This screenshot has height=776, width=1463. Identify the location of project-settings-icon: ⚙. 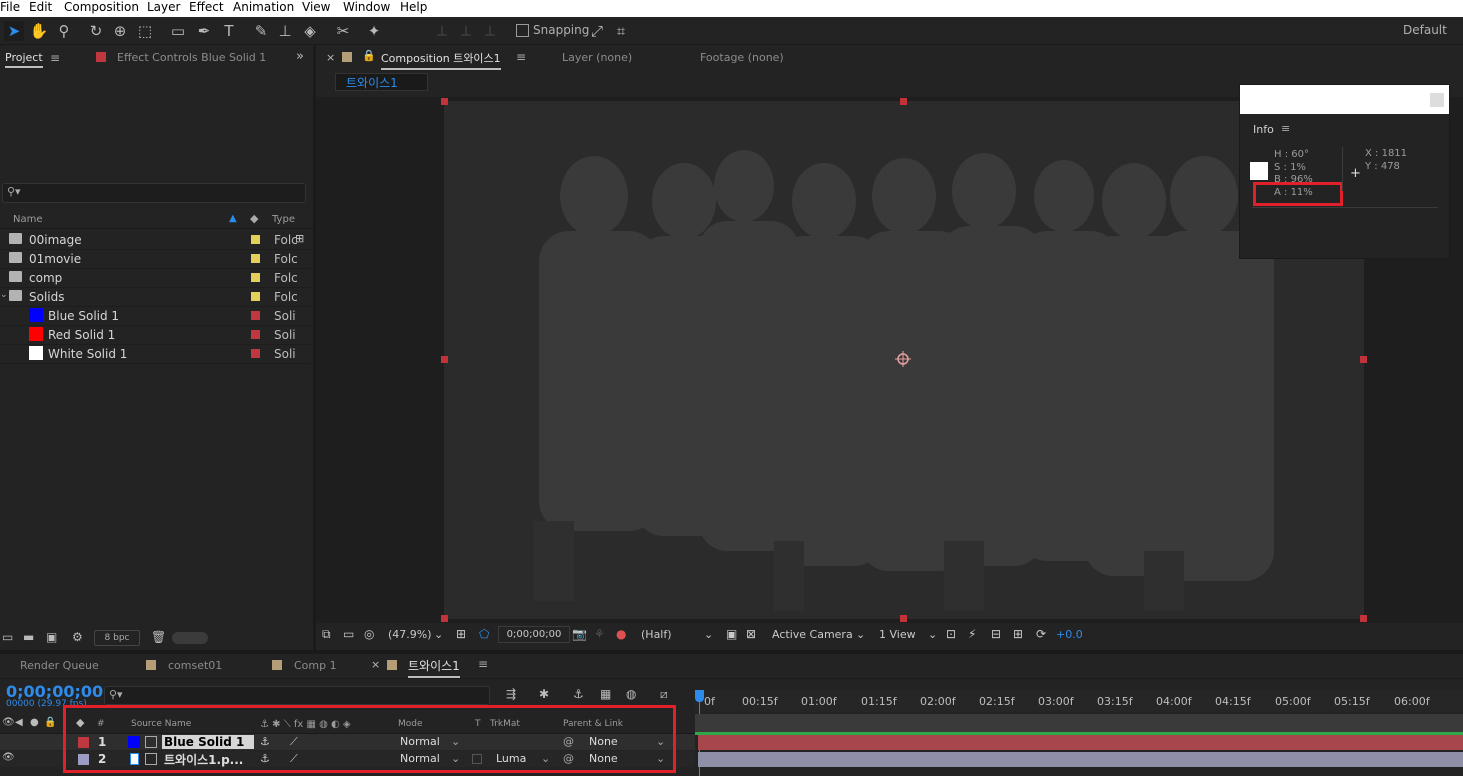
(77, 637).